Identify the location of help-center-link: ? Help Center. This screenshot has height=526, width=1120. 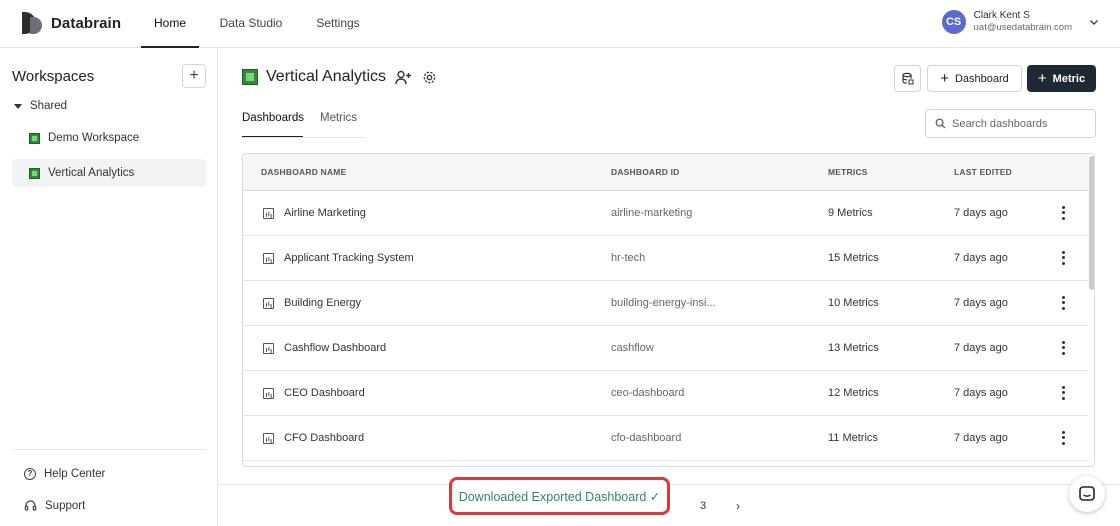
(64, 474).